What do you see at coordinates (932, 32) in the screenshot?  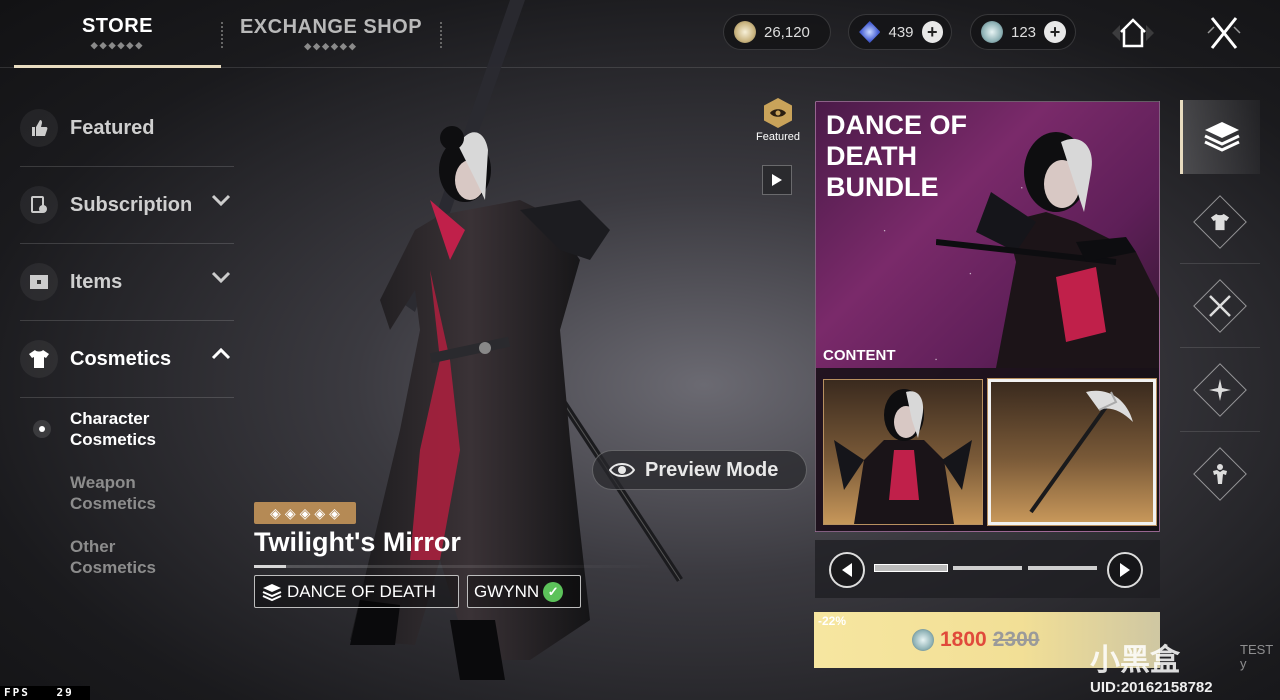 I see `add-blue-currency-button: +` at bounding box center [932, 32].